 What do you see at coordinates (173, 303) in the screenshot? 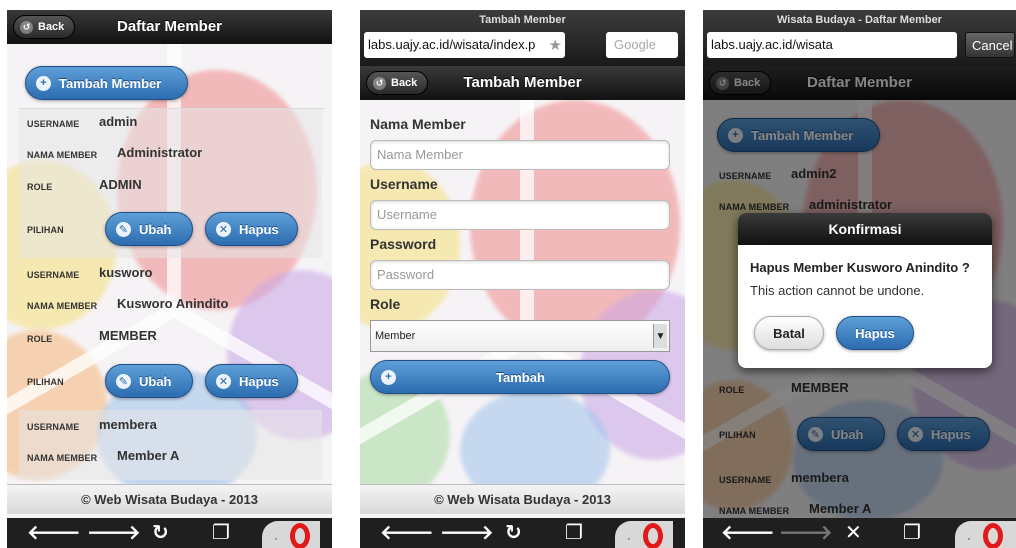
I see `nama-member-value: Kusworo Anindito` at bounding box center [173, 303].